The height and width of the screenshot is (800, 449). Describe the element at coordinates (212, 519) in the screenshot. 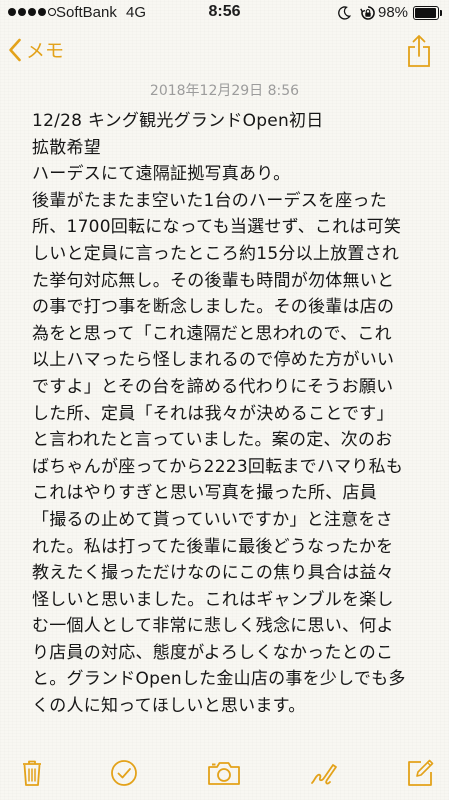

I see `note-text-line: 「撮るの止めて貰っていいですか」と注意をさ` at that location.